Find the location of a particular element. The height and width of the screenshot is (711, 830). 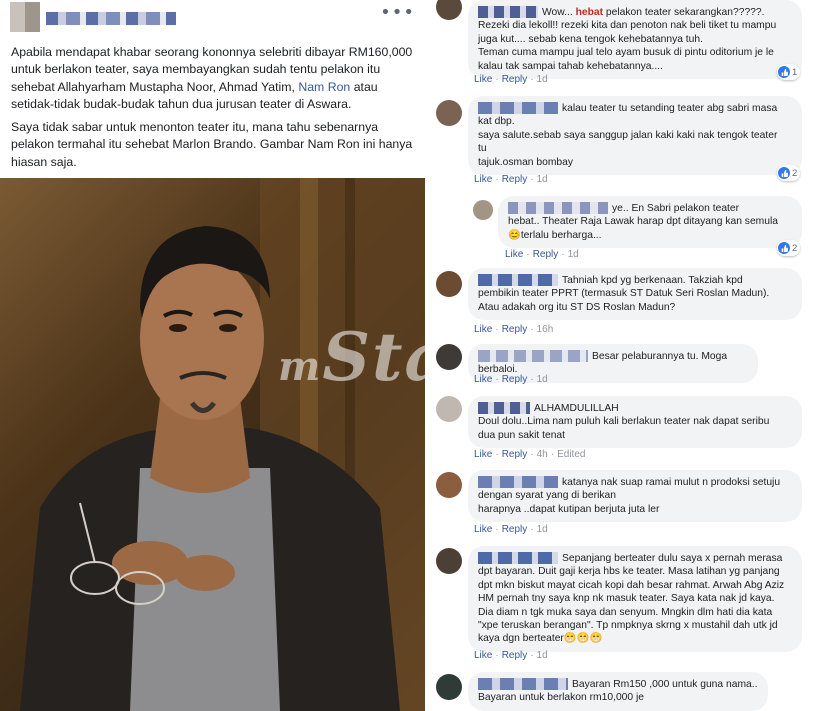

timestamp: 16h is located at coordinates (545, 329).